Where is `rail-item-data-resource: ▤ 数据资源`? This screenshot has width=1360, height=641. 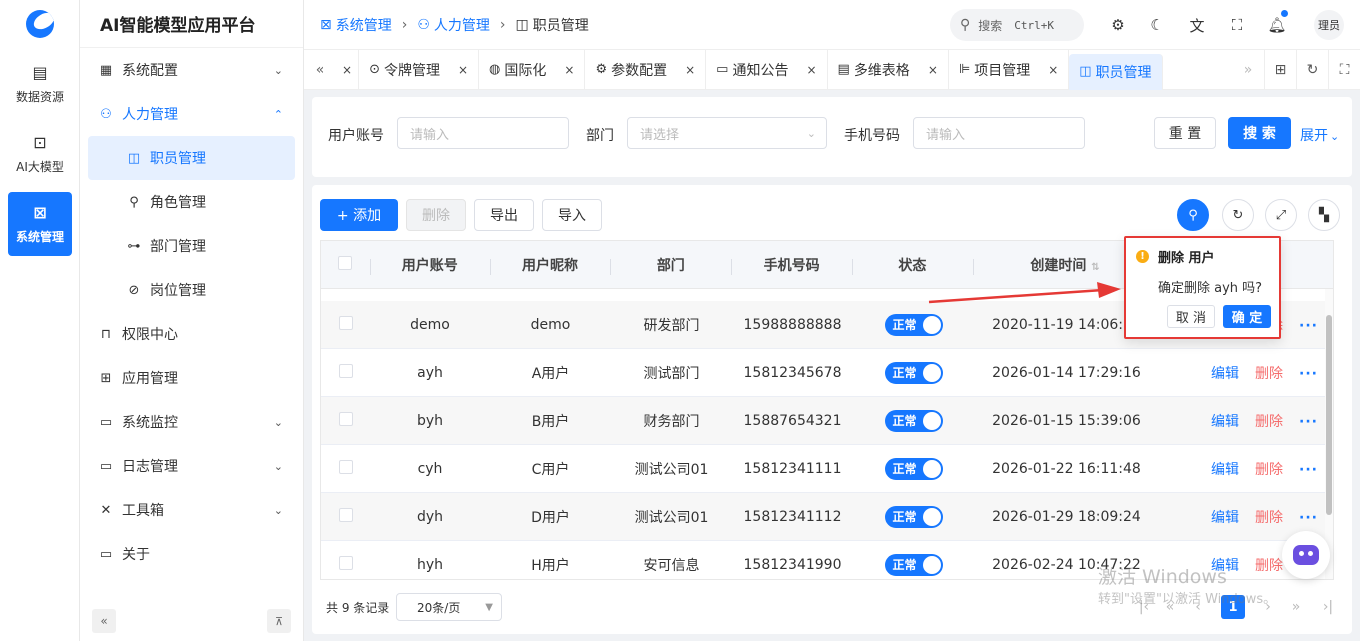 rail-item-data-resource: ▤ 数据资源 is located at coordinates (40, 84).